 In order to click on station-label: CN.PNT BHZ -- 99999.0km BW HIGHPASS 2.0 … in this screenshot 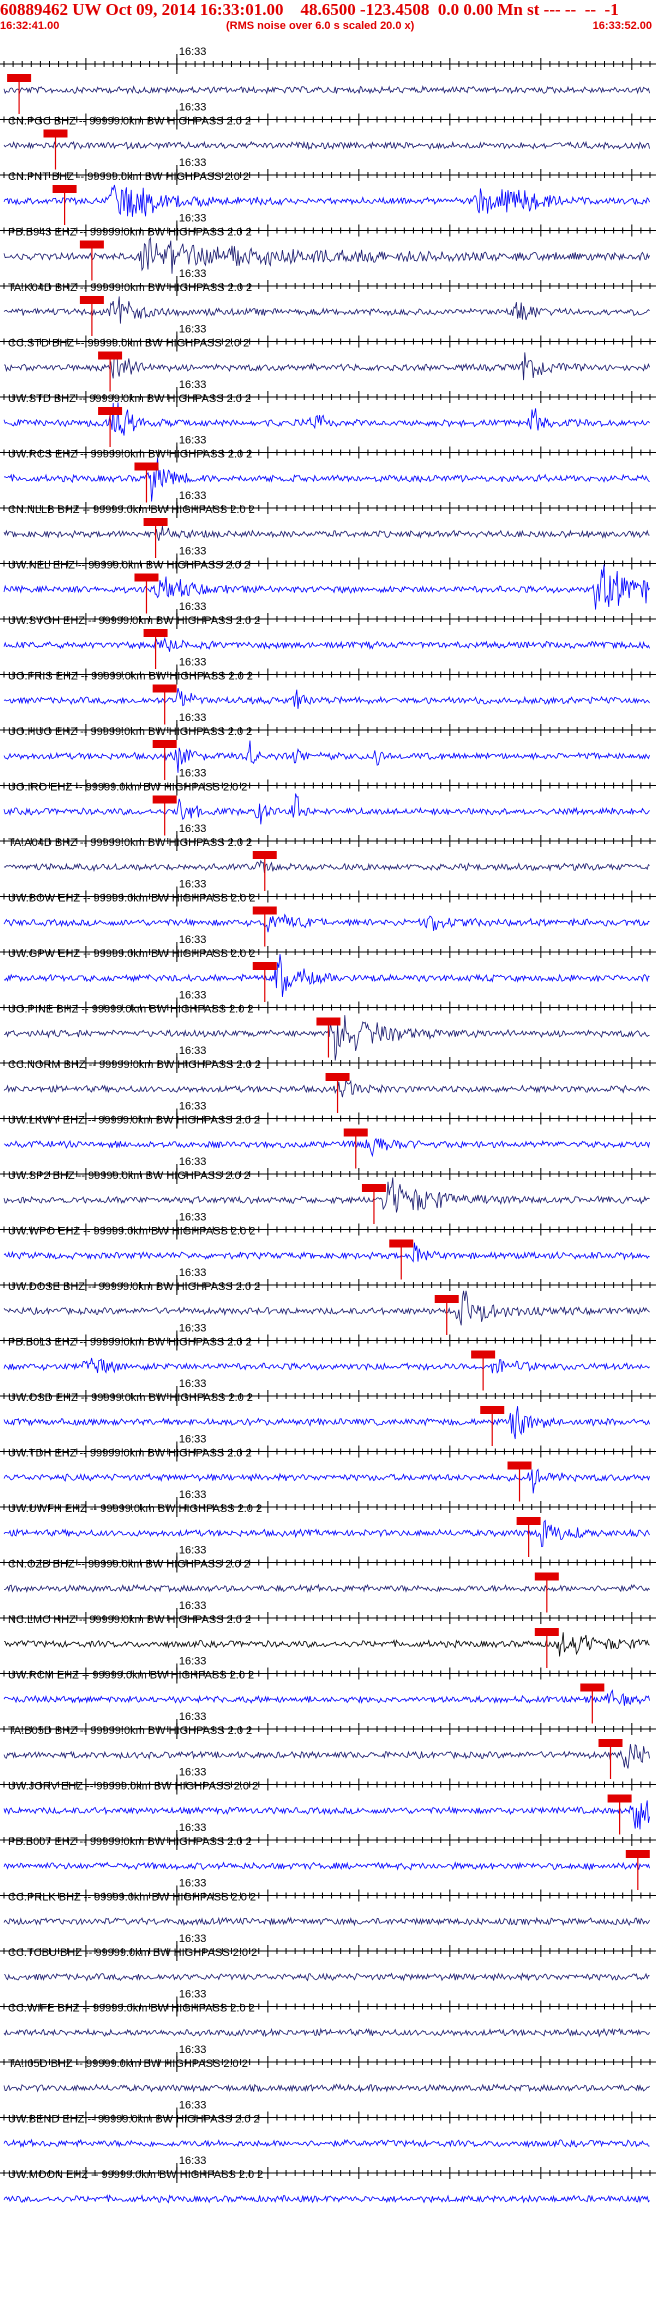, I will do `click(128, 177)`.